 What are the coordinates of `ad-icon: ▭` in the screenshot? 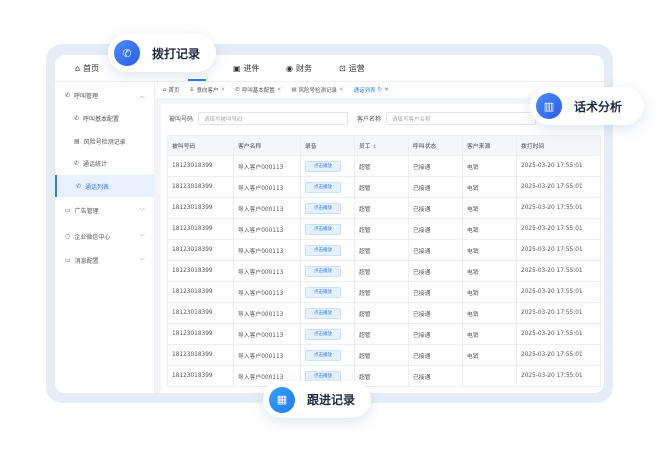 It's located at (68, 210).